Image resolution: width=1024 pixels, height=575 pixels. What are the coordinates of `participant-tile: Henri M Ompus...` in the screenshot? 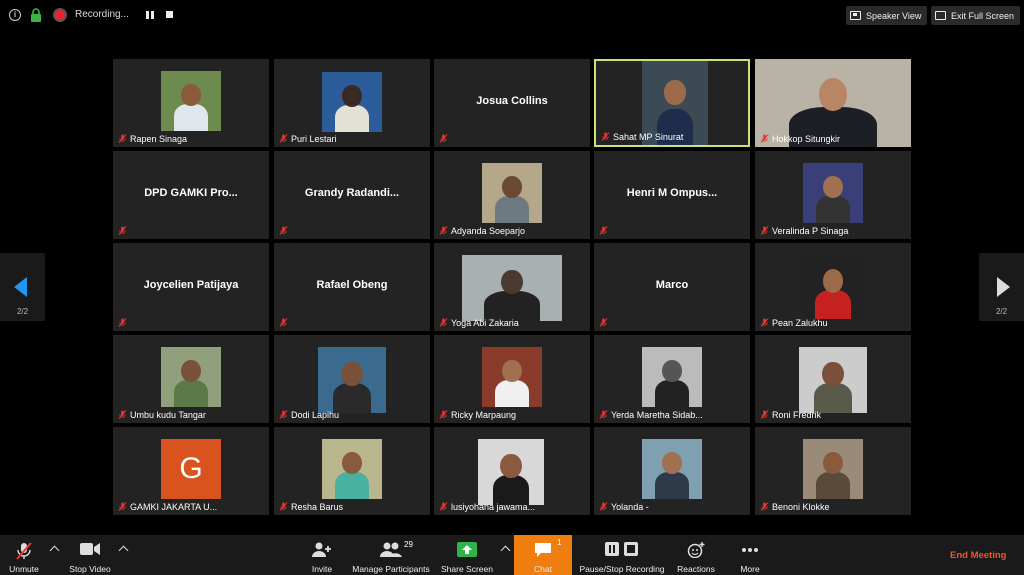 It's located at (672, 195).